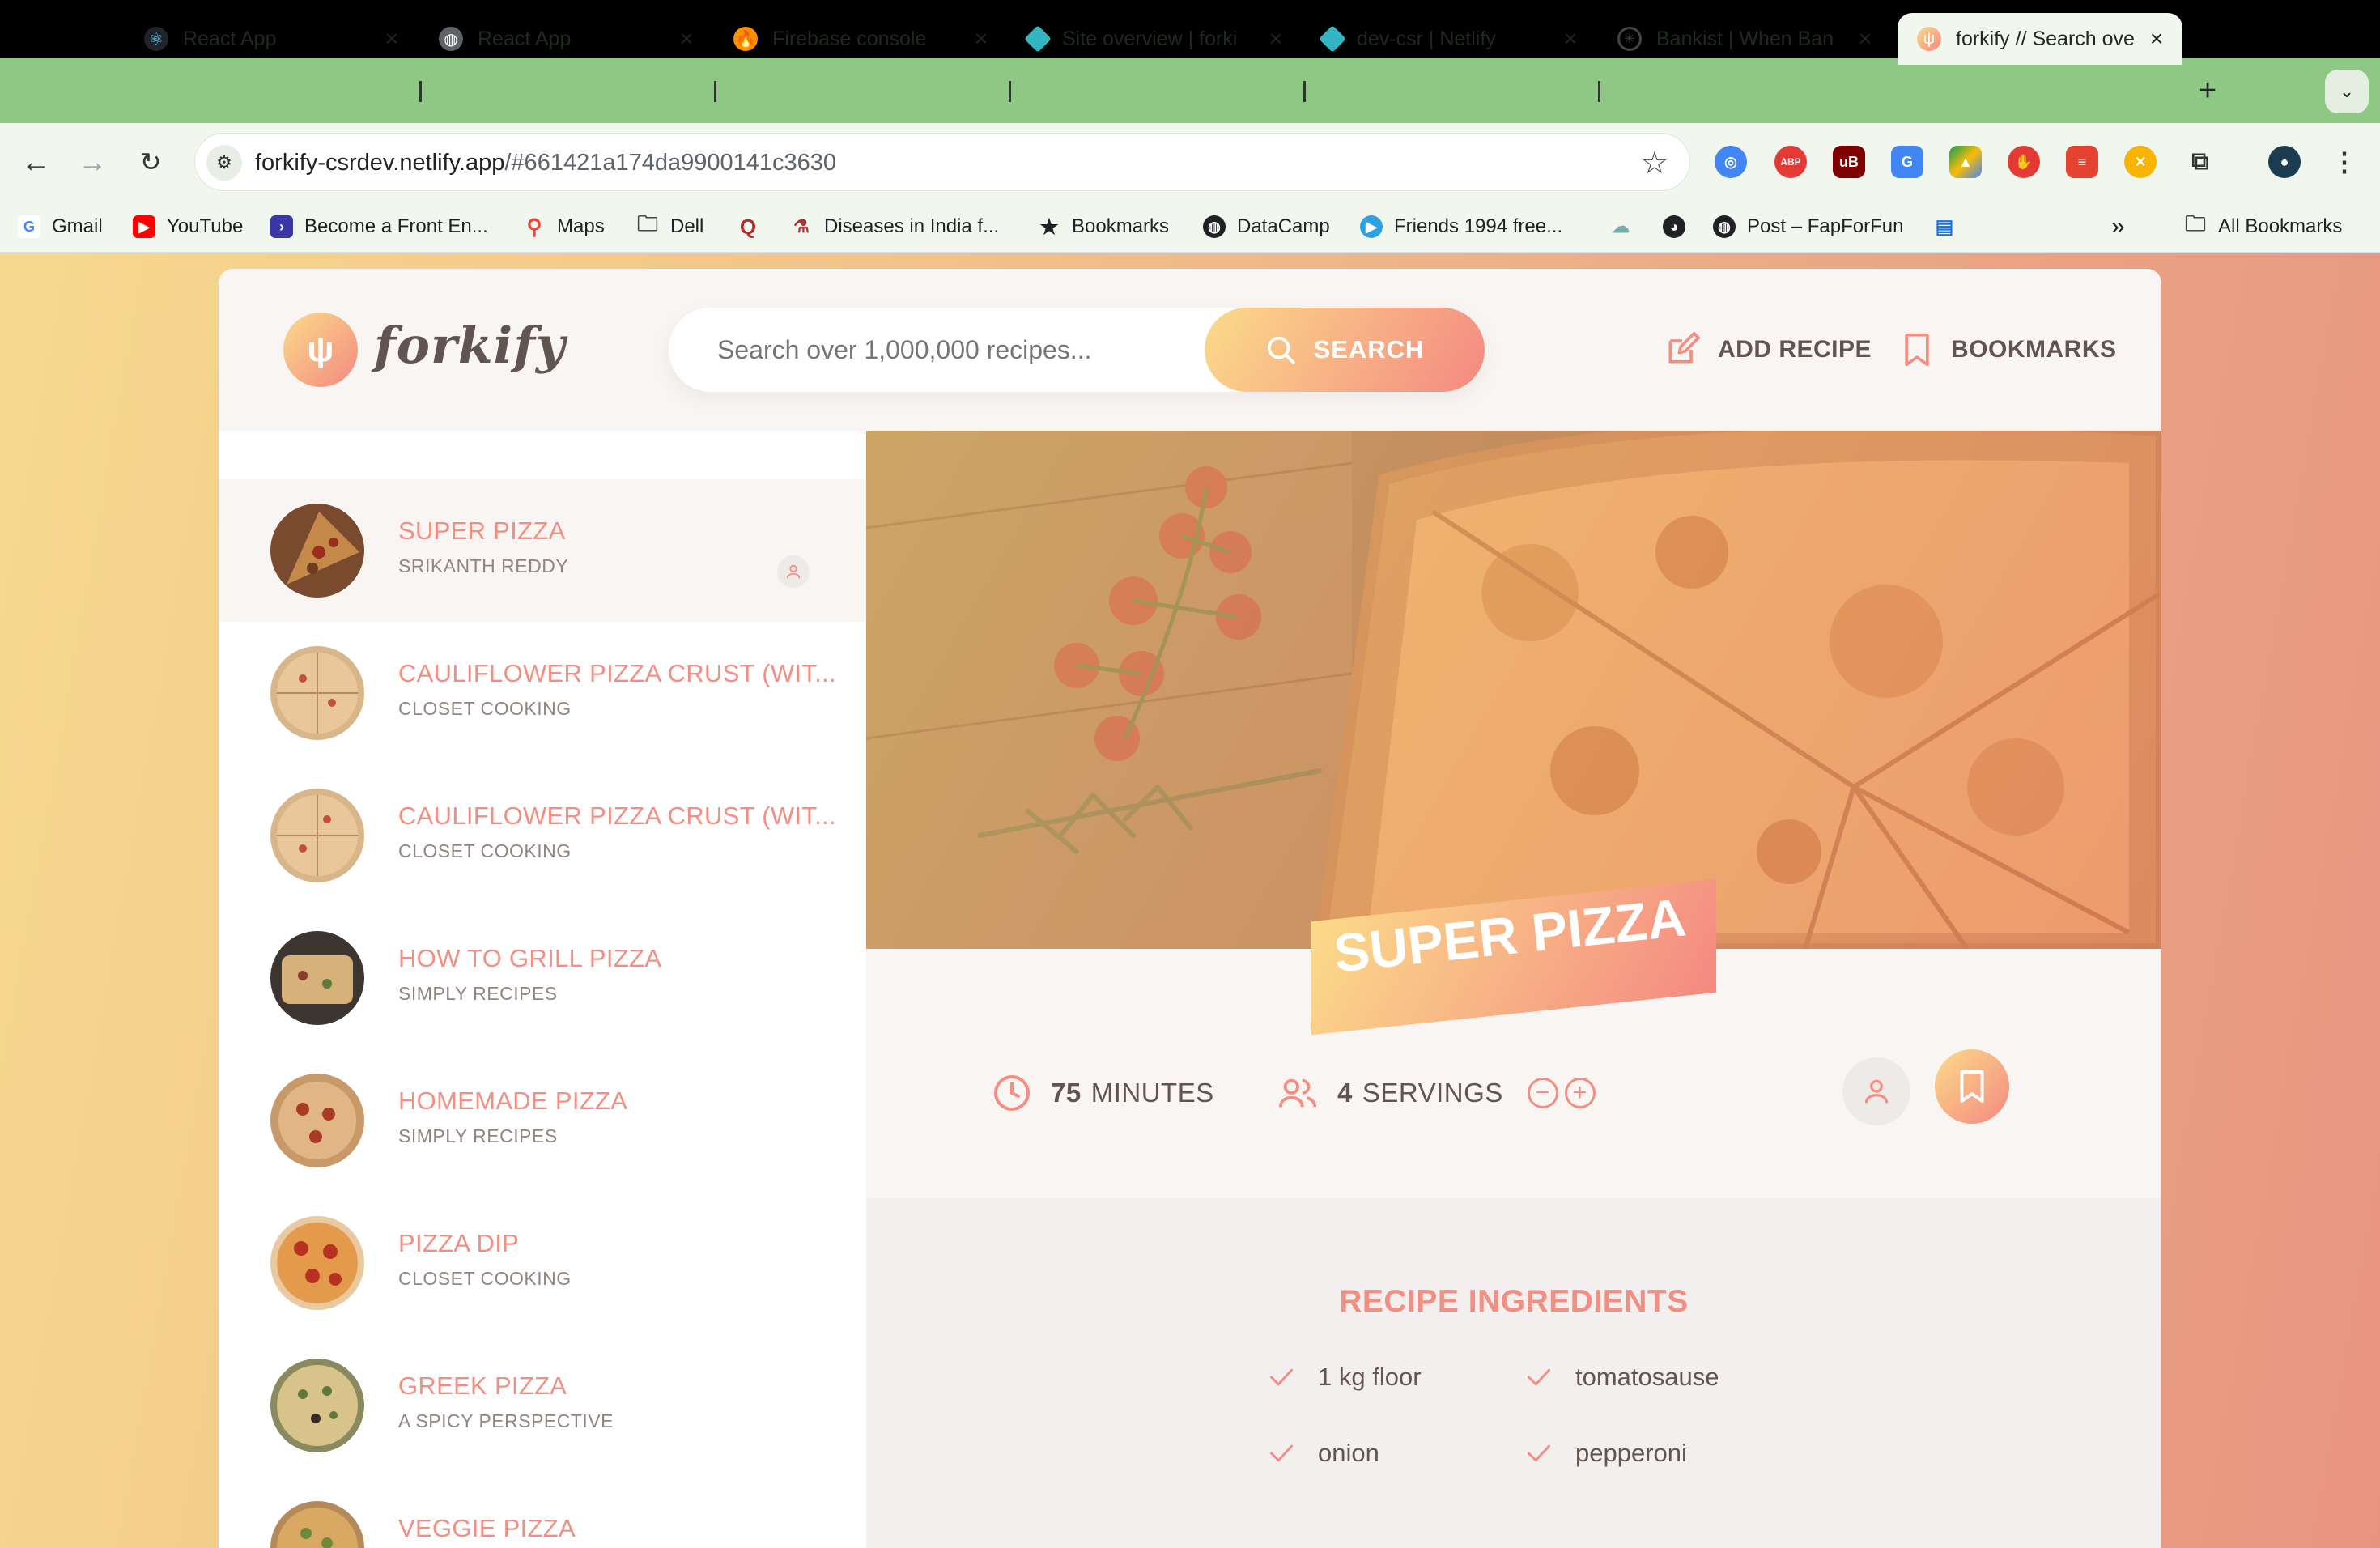 This screenshot has width=2380, height=1548. What do you see at coordinates (944, 350) in the screenshot?
I see `search-input` at bounding box center [944, 350].